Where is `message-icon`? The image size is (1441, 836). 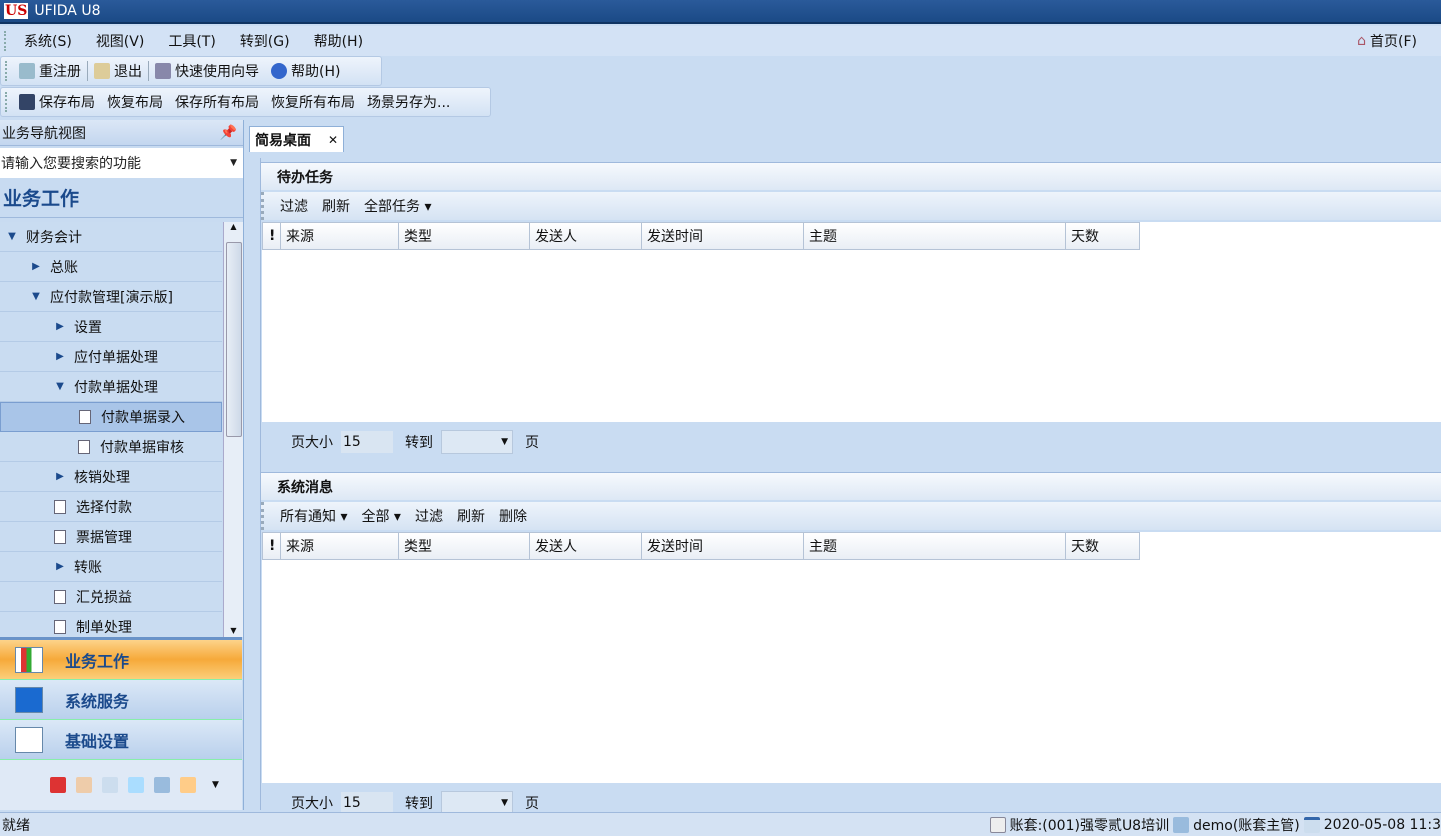
message-icon is located at coordinates (188, 785).